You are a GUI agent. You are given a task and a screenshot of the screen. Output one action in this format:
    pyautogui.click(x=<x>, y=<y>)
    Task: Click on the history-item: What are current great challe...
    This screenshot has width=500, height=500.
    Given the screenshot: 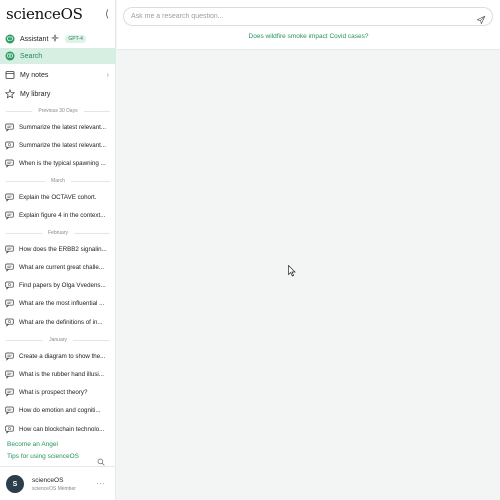 What is the action you would take?
    pyautogui.click(x=58, y=267)
    